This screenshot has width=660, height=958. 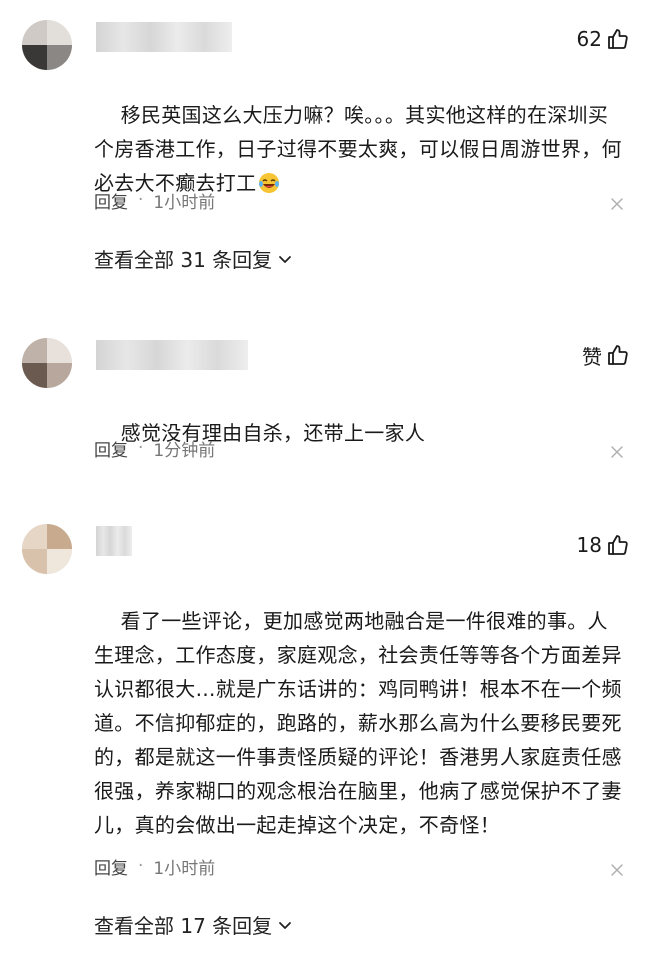 I want to click on view-all-replies-button: 查看全部 31 条回复, so click(x=194, y=258).